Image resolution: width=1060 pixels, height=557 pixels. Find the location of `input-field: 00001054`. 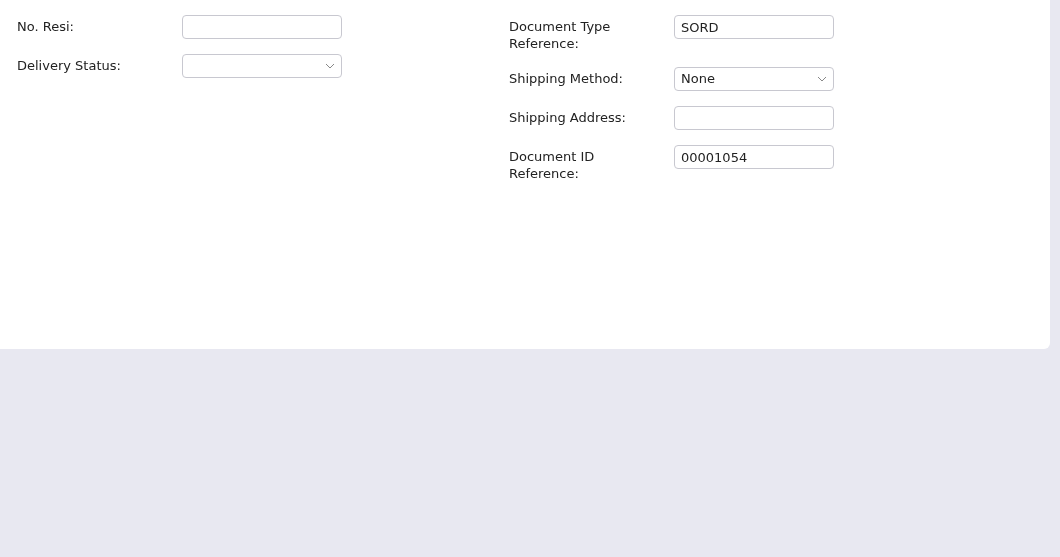

input-field: 00001054 is located at coordinates (754, 157).